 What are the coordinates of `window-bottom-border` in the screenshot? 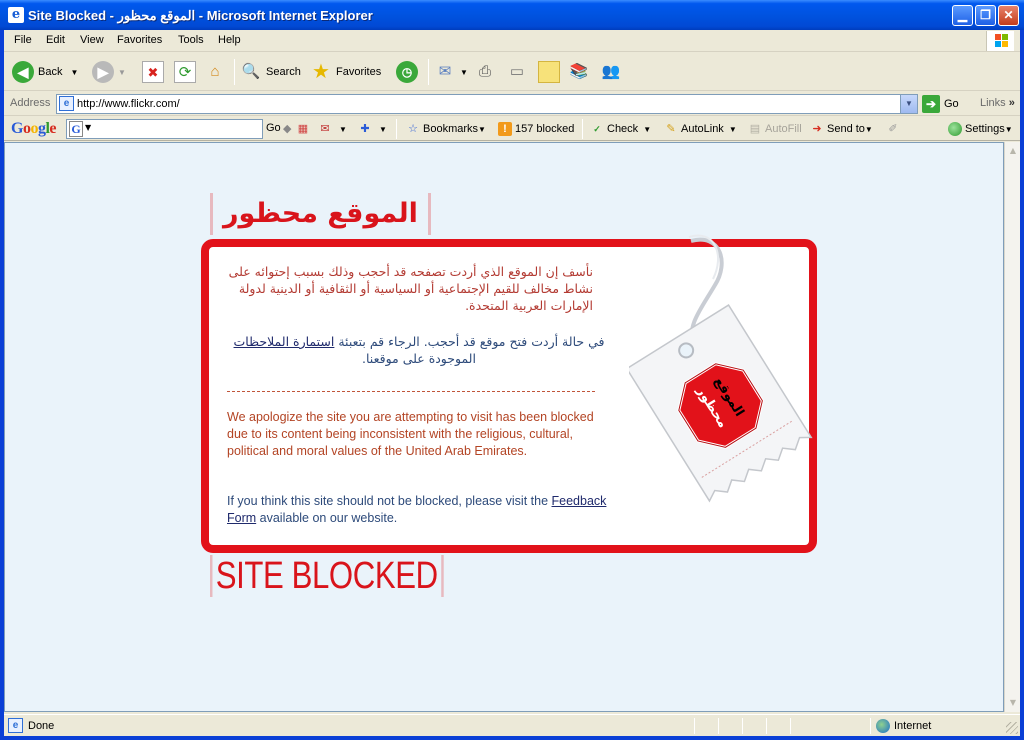 It's located at (512, 738).